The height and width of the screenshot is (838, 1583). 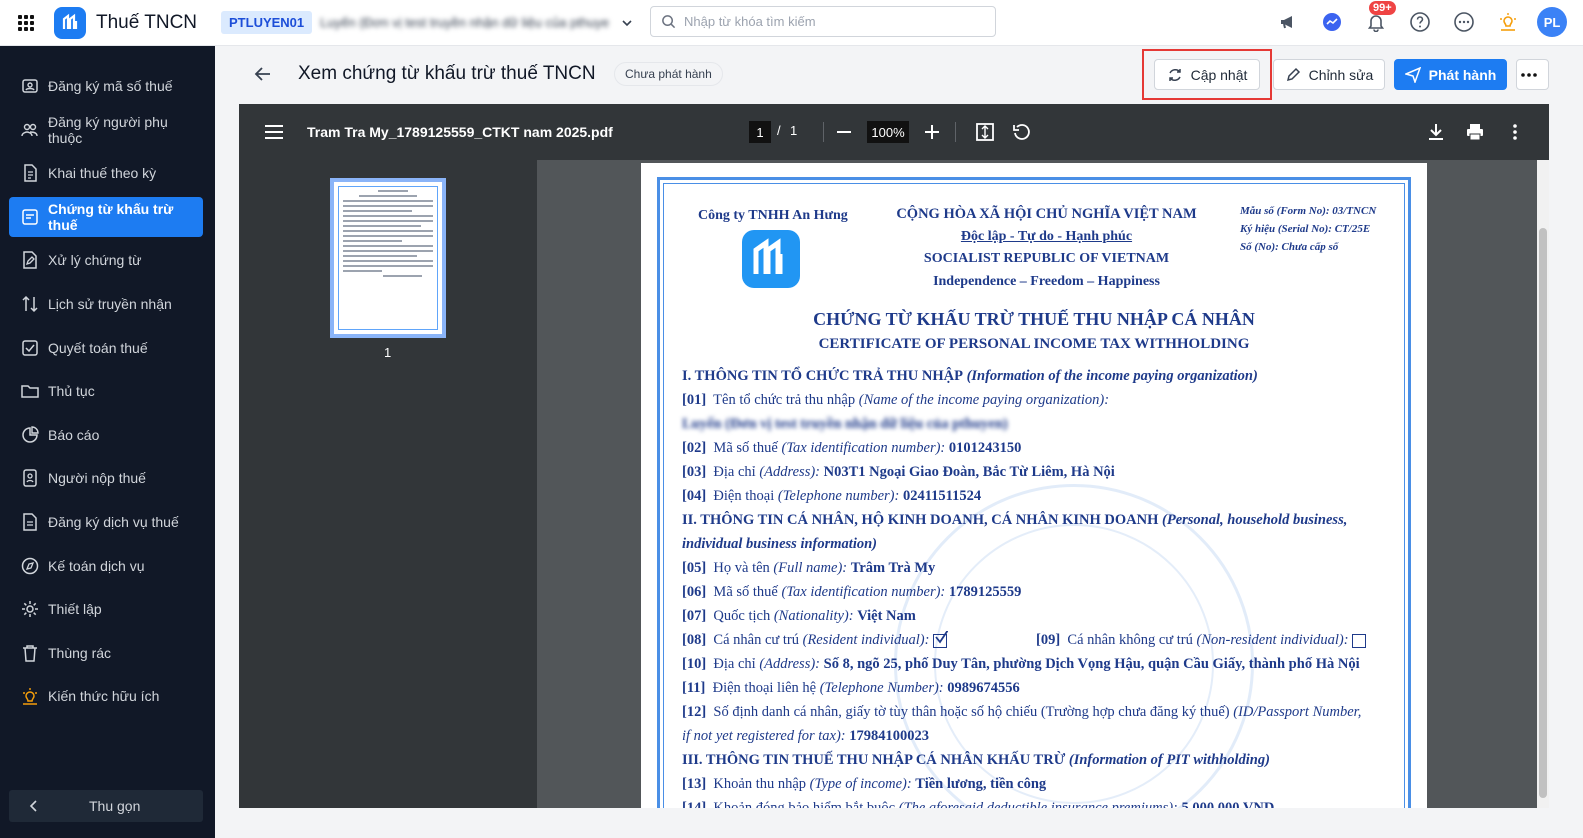 What do you see at coordinates (106, 86) in the screenshot?
I see `sidebar-item-id-card: Đăng ký mã số thuế` at bounding box center [106, 86].